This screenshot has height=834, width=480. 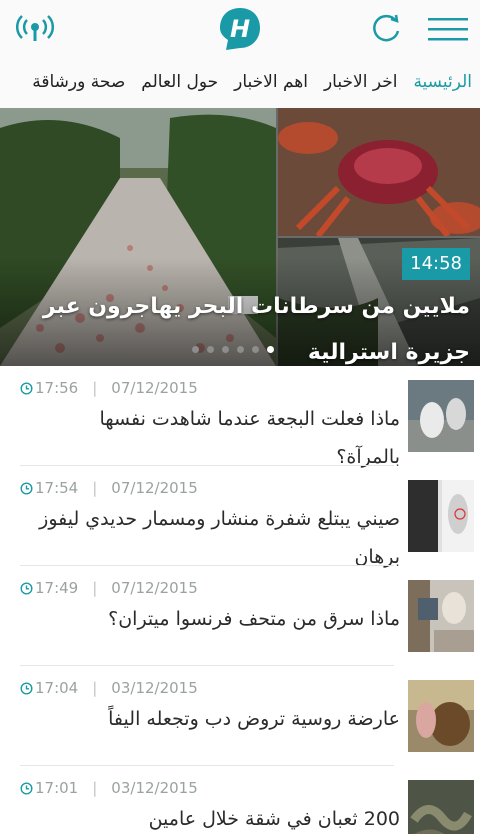 What do you see at coordinates (233, 349) in the screenshot?
I see `hero-carousel-dots` at bounding box center [233, 349].